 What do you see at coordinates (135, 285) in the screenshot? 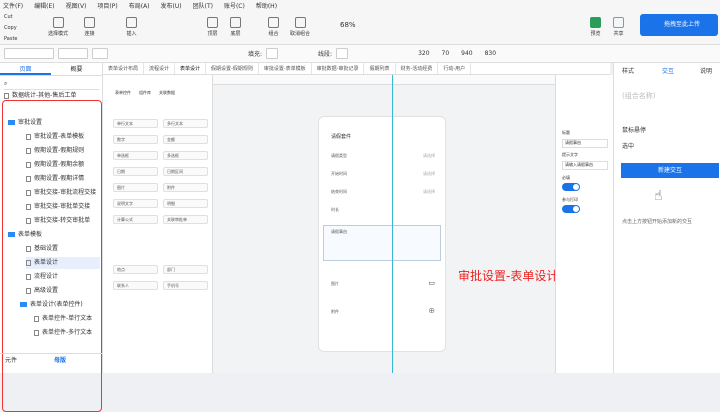
I see `component-item: 联系人` at bounding box center [135, 285].